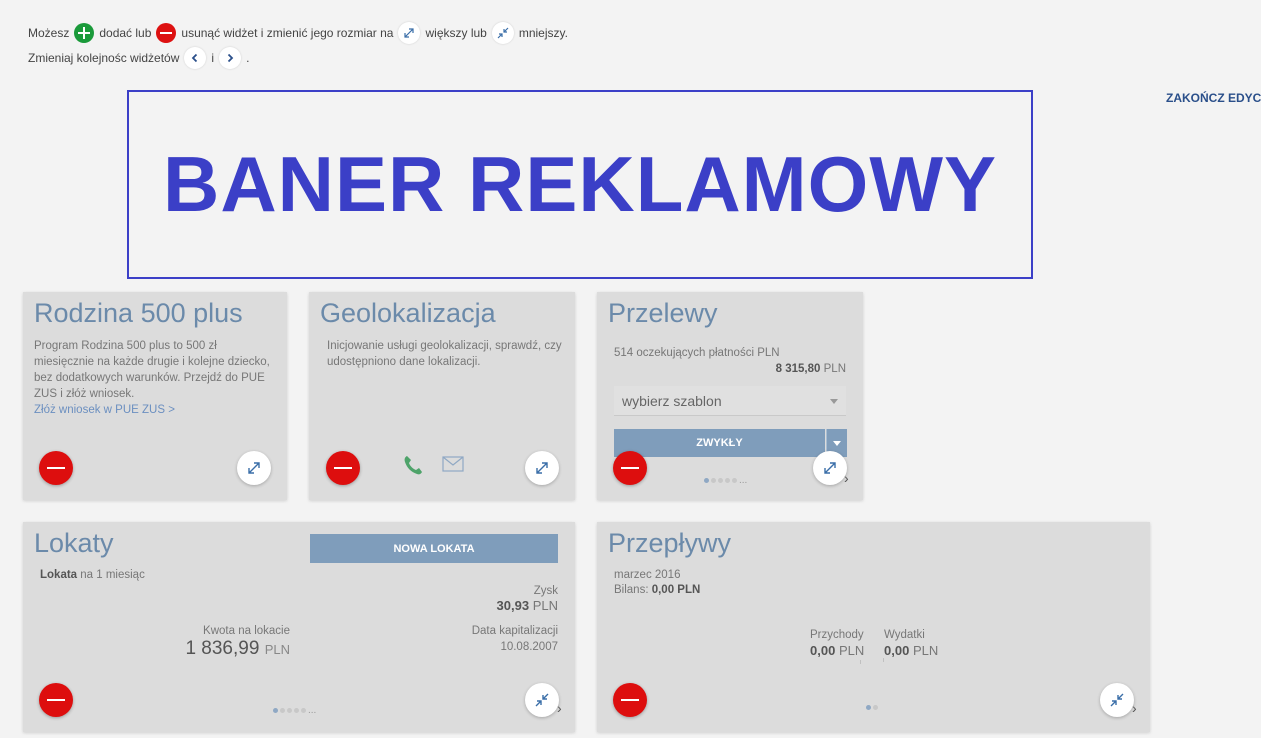 This screenshot has height=738, width=1261. Describe the element at coordinates (84, 33) in the screenshot. I see `plus-icon` at that location.